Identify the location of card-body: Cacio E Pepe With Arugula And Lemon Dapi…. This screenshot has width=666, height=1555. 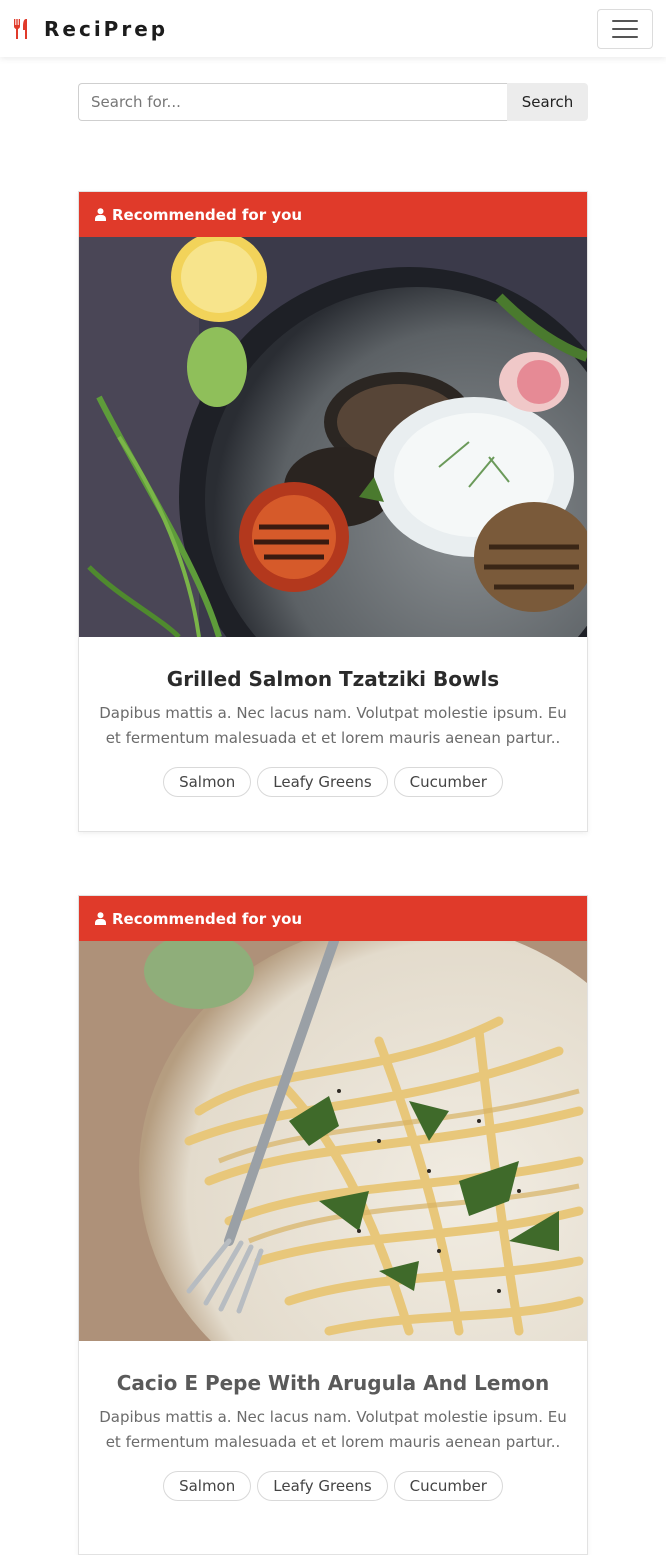
(333, 1438).